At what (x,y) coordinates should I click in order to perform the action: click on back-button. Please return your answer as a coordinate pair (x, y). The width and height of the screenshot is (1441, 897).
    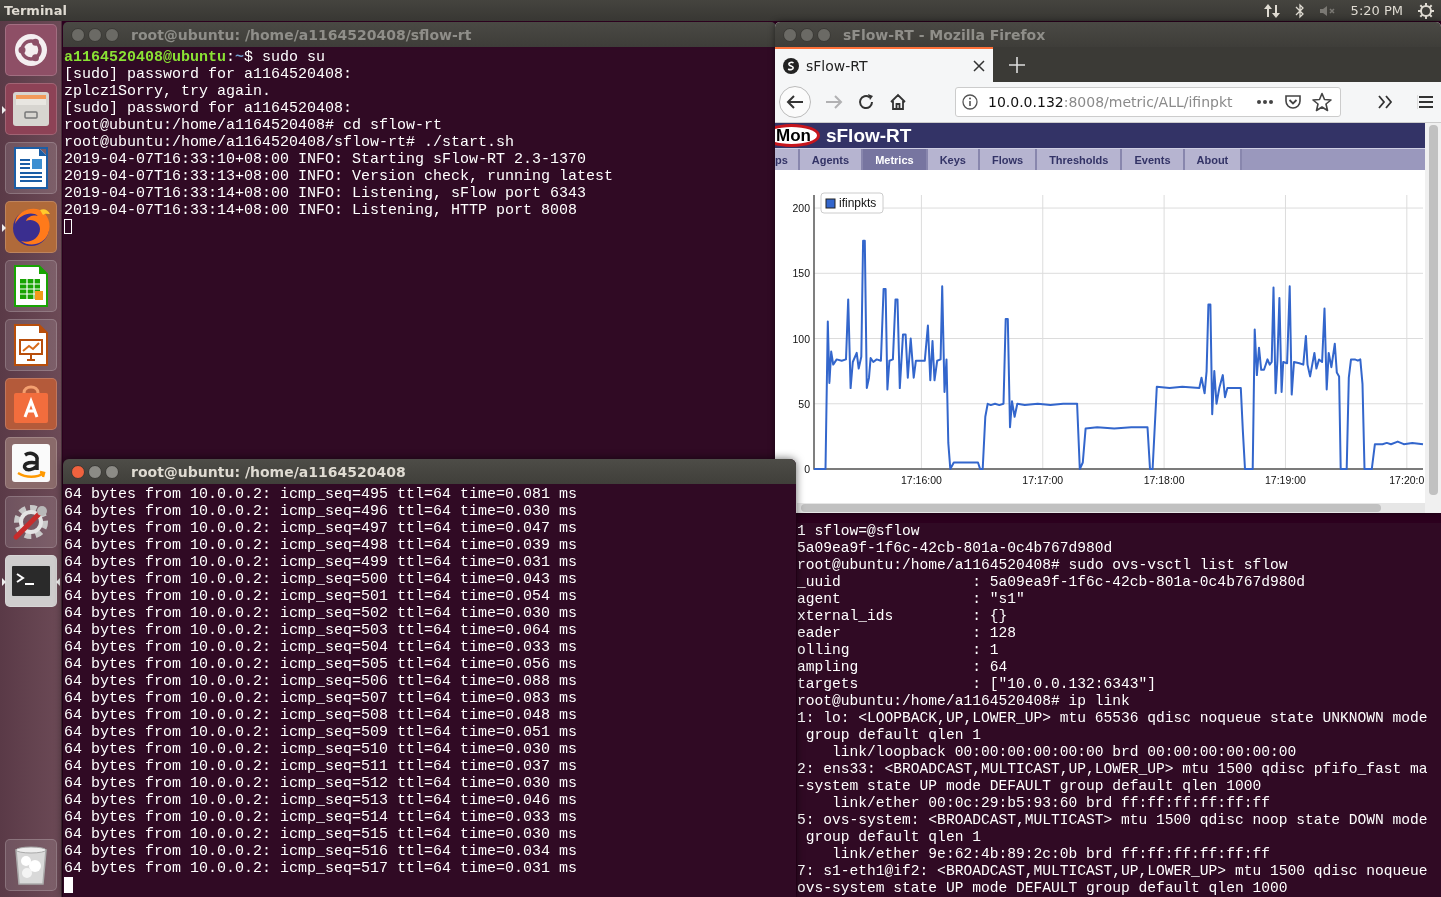
    Looking at the image, I should click on (795, 102).